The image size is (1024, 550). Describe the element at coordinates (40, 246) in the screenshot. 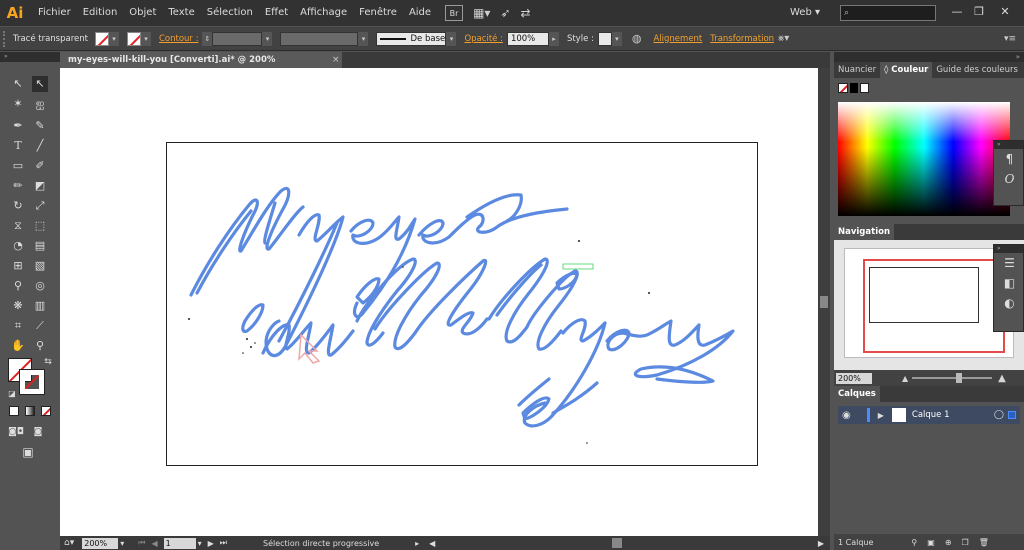

I see `perspective-grid-tool-icon: ▤` at that location.